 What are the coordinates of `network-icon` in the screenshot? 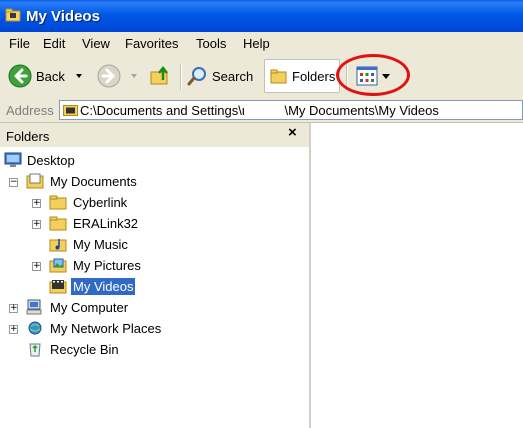 It's located at (35, 328).